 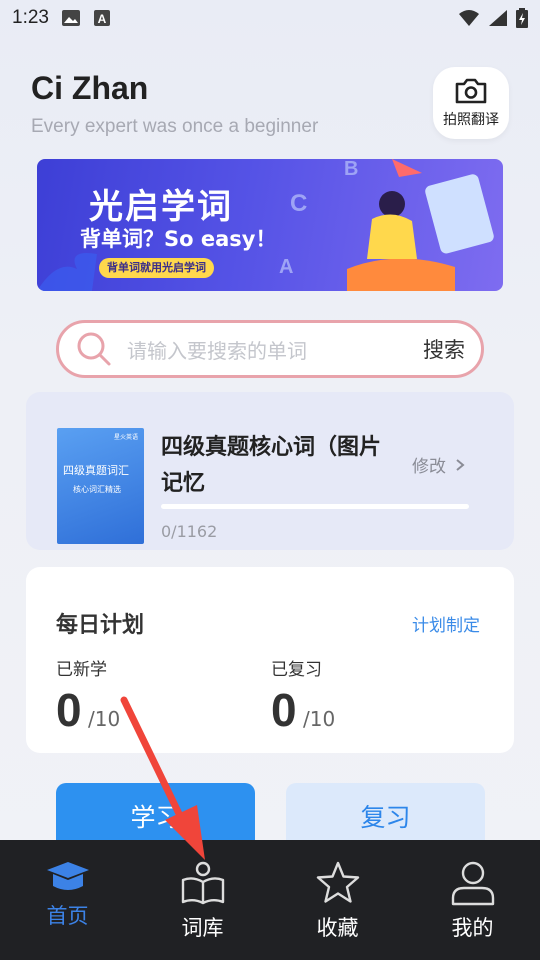 I want to click on tab-home: 首页, so click(x=67, y=900).